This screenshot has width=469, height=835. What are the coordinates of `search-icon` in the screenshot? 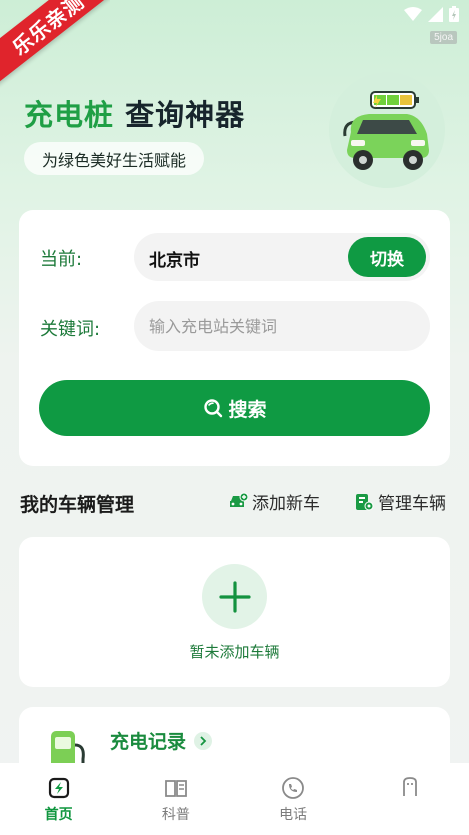 It's located at (213, 408).